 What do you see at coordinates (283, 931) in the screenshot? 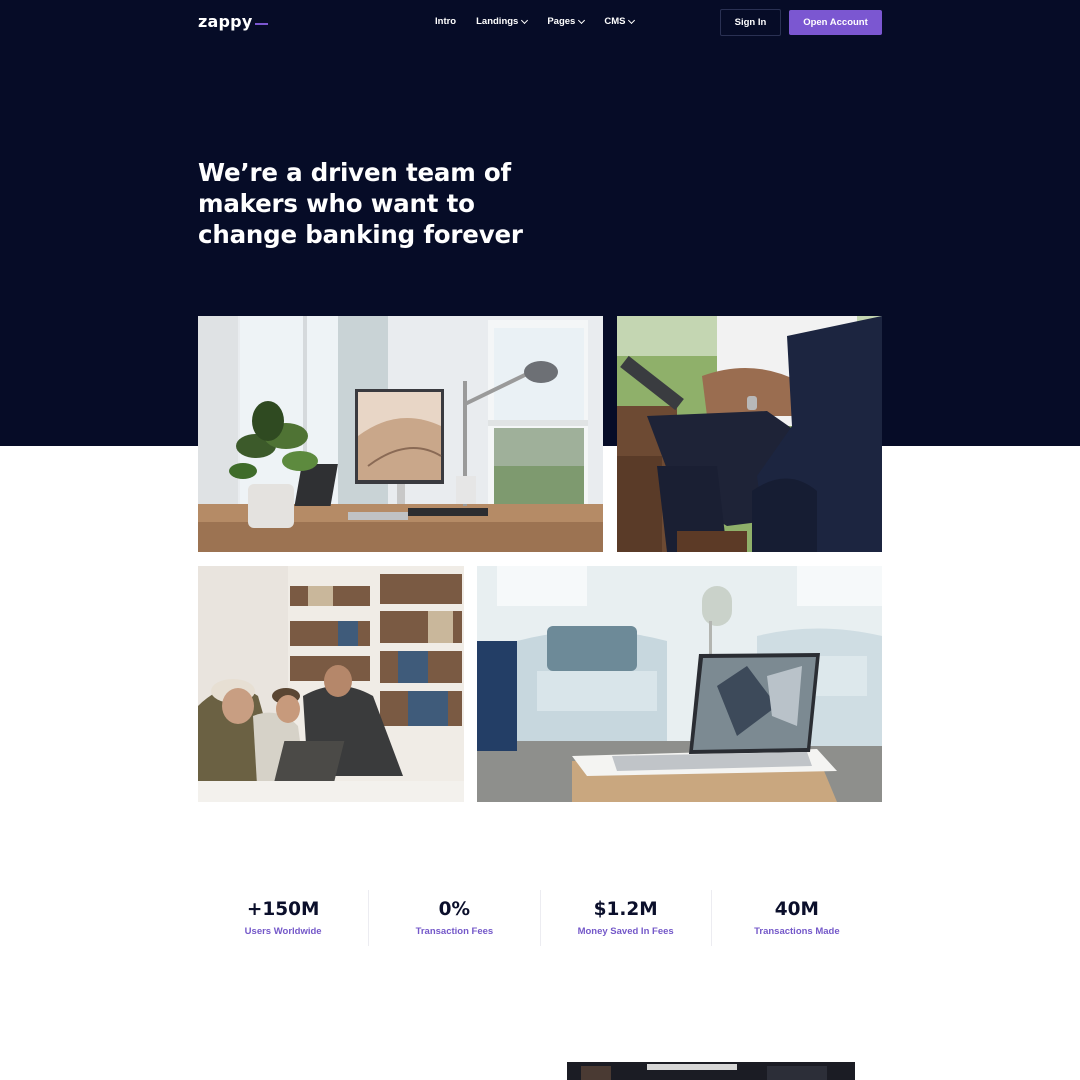
I see `stat-label: Users Worldwide` at bounding box center [283, 931].